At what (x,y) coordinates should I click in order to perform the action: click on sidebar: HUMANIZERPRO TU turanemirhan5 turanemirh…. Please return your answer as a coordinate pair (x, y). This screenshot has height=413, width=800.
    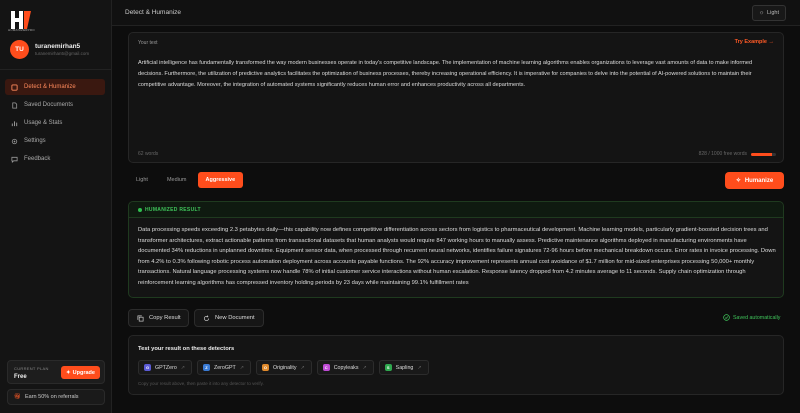
    Looking at the image, I should click on (56, 206).